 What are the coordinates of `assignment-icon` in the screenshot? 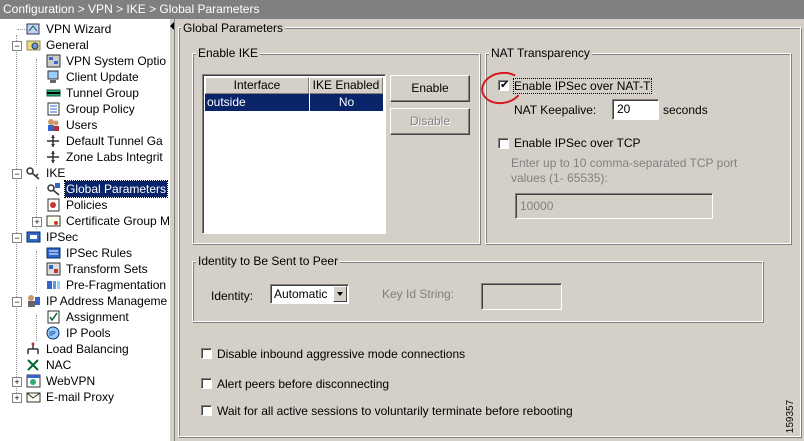 It's located at (53, 317).